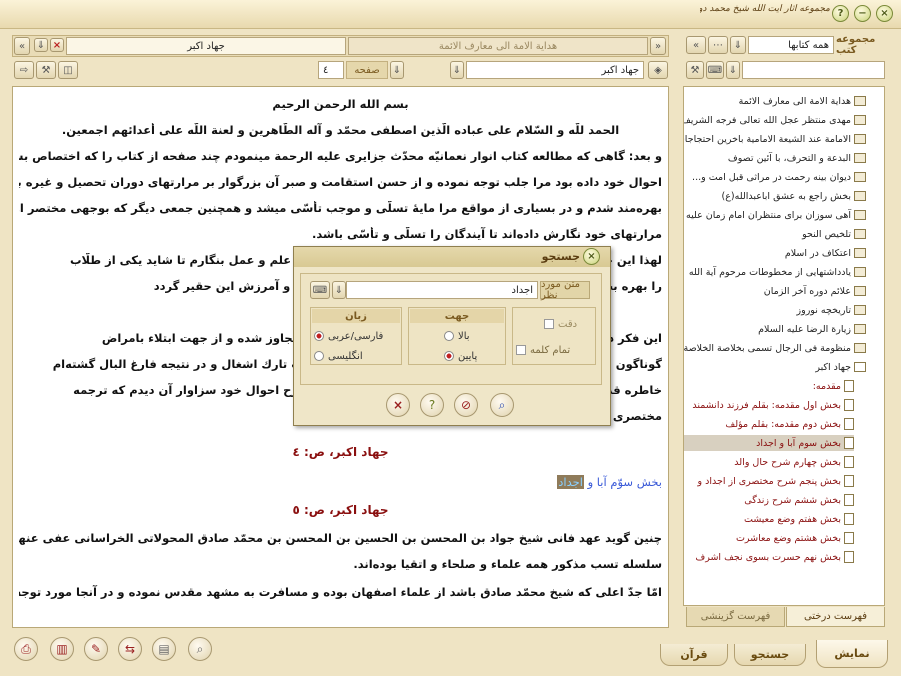 Image resolution: width=901 pixels, height=676 pixels. What do you see at coordinates (624, 482) in the screenshot?
I see `section-heading-prefix: بخش سوّم آبا و` at bounding box center [624, 482].